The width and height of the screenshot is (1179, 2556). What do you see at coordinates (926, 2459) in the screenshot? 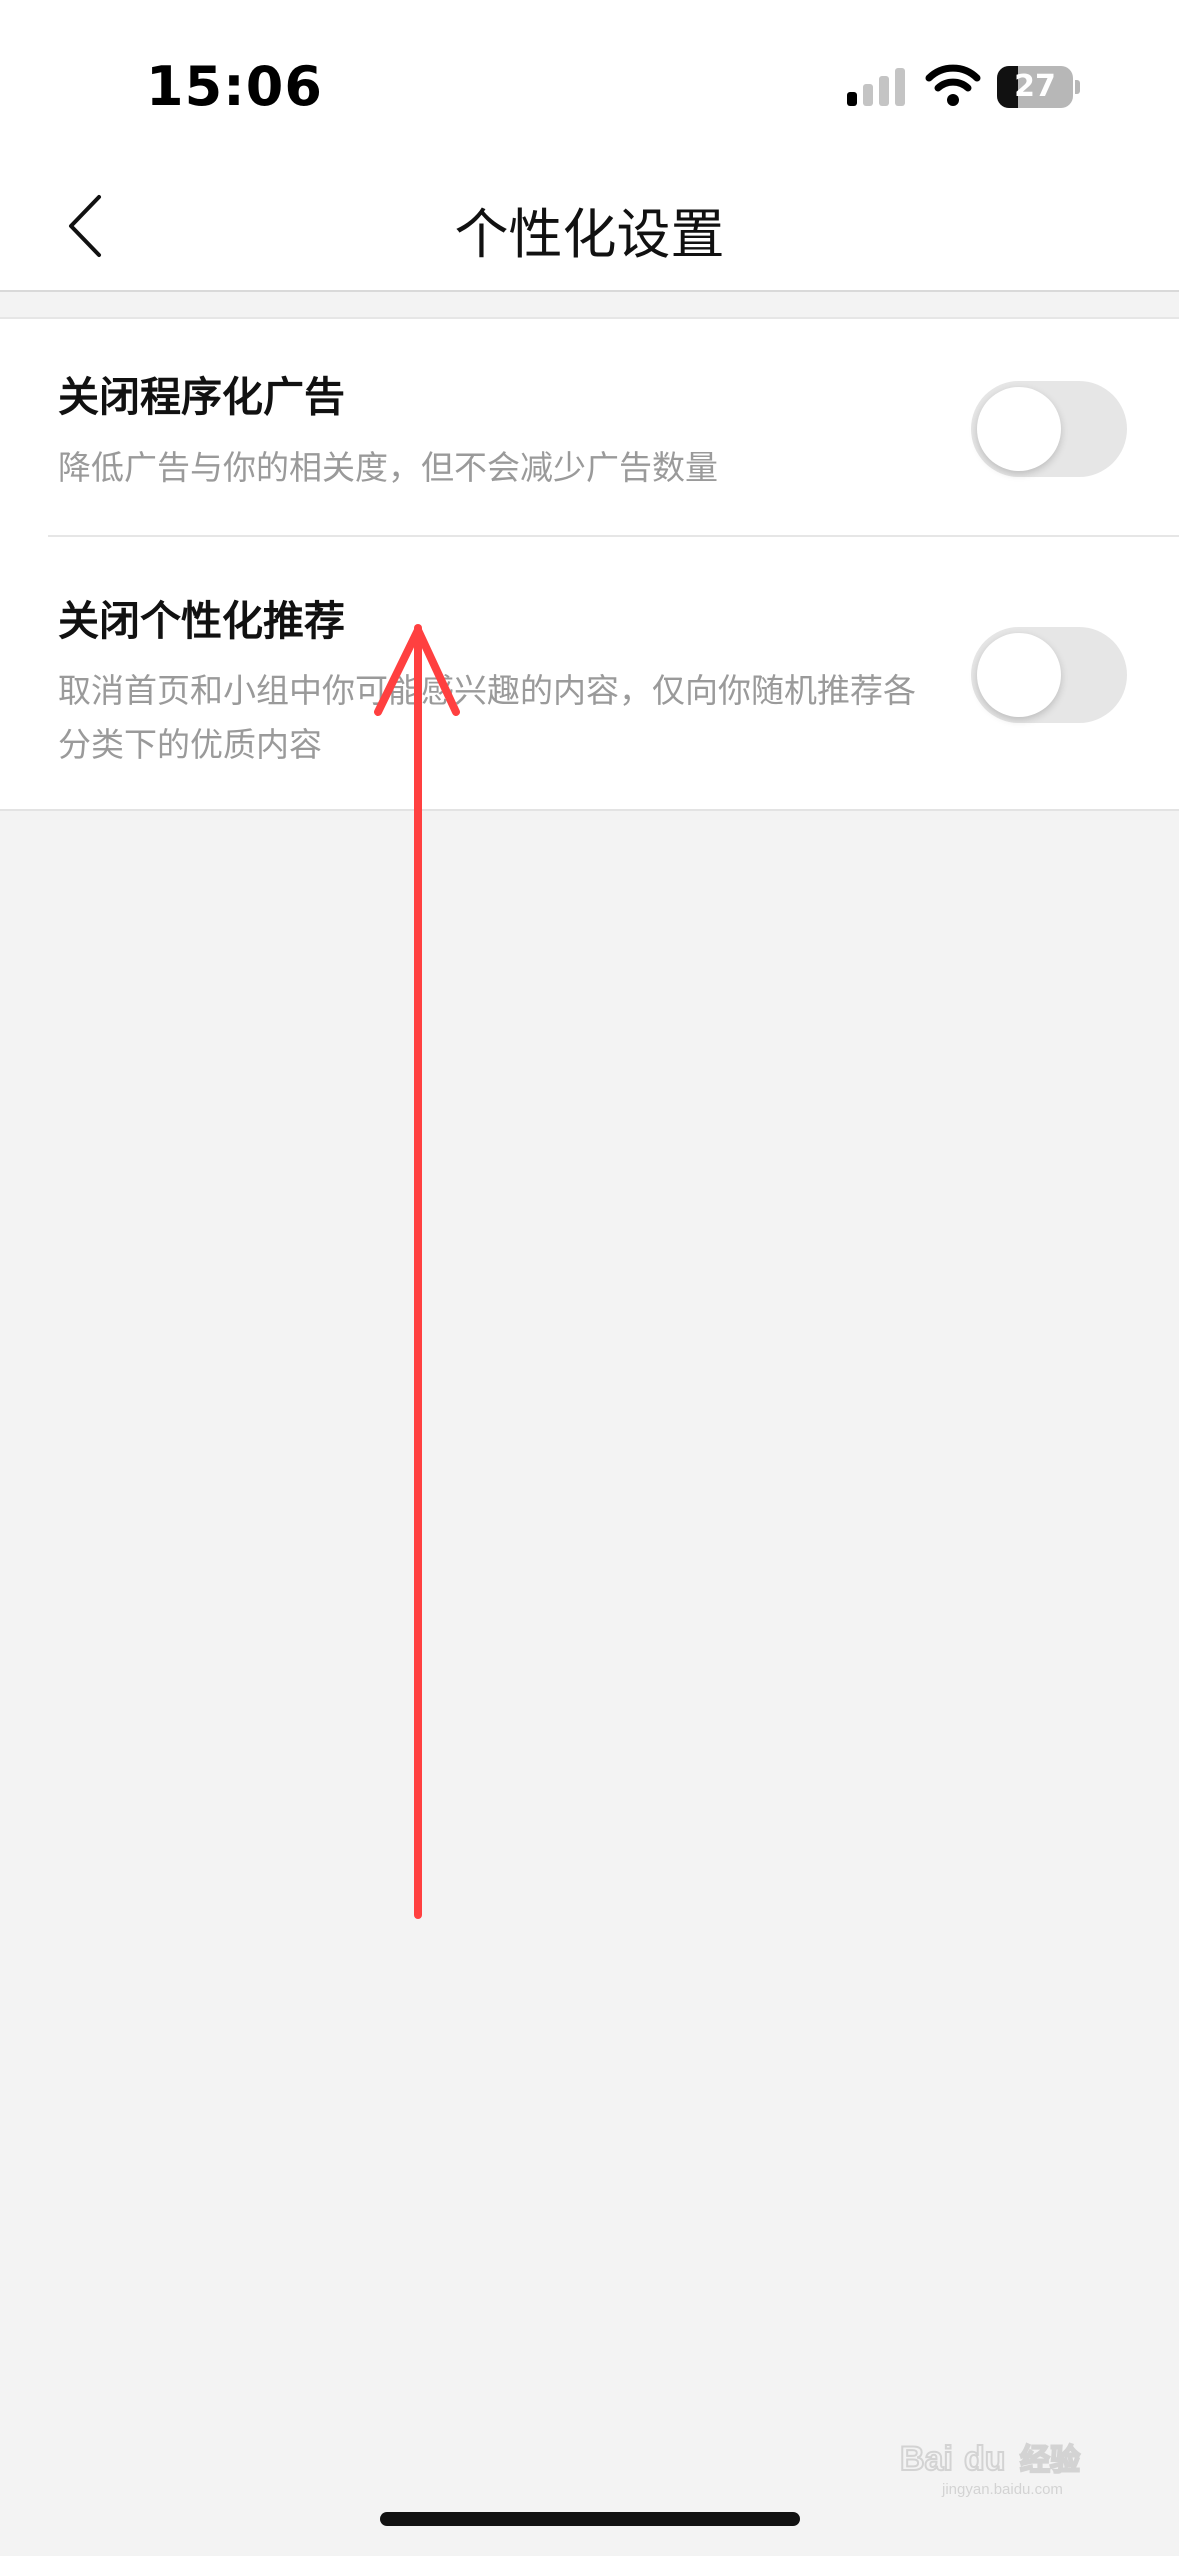
I see `svg-text: Bai` at bounding box center [926, 2459].